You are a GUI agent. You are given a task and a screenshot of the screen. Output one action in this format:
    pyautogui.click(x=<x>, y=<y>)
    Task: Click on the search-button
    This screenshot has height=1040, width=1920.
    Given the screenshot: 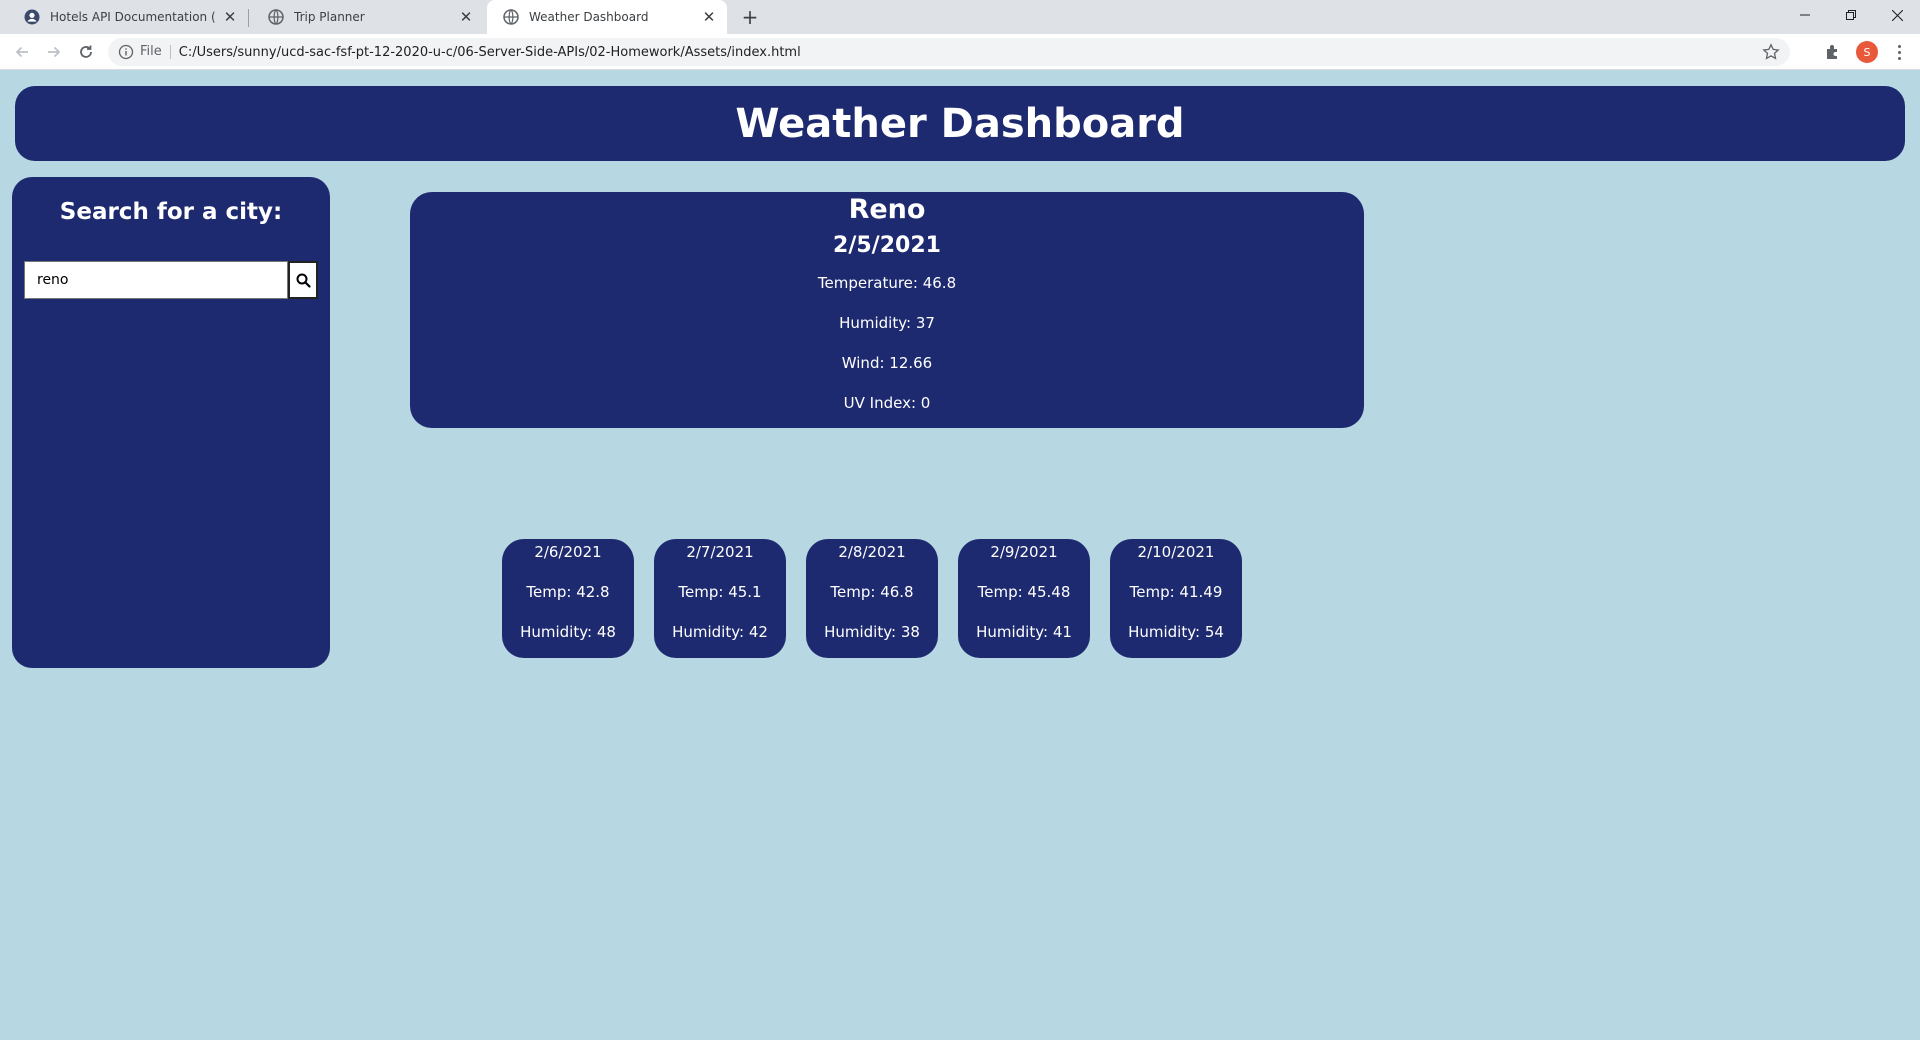 What is the action you would take?
    pyautogui.click(x=303, y=280)
    